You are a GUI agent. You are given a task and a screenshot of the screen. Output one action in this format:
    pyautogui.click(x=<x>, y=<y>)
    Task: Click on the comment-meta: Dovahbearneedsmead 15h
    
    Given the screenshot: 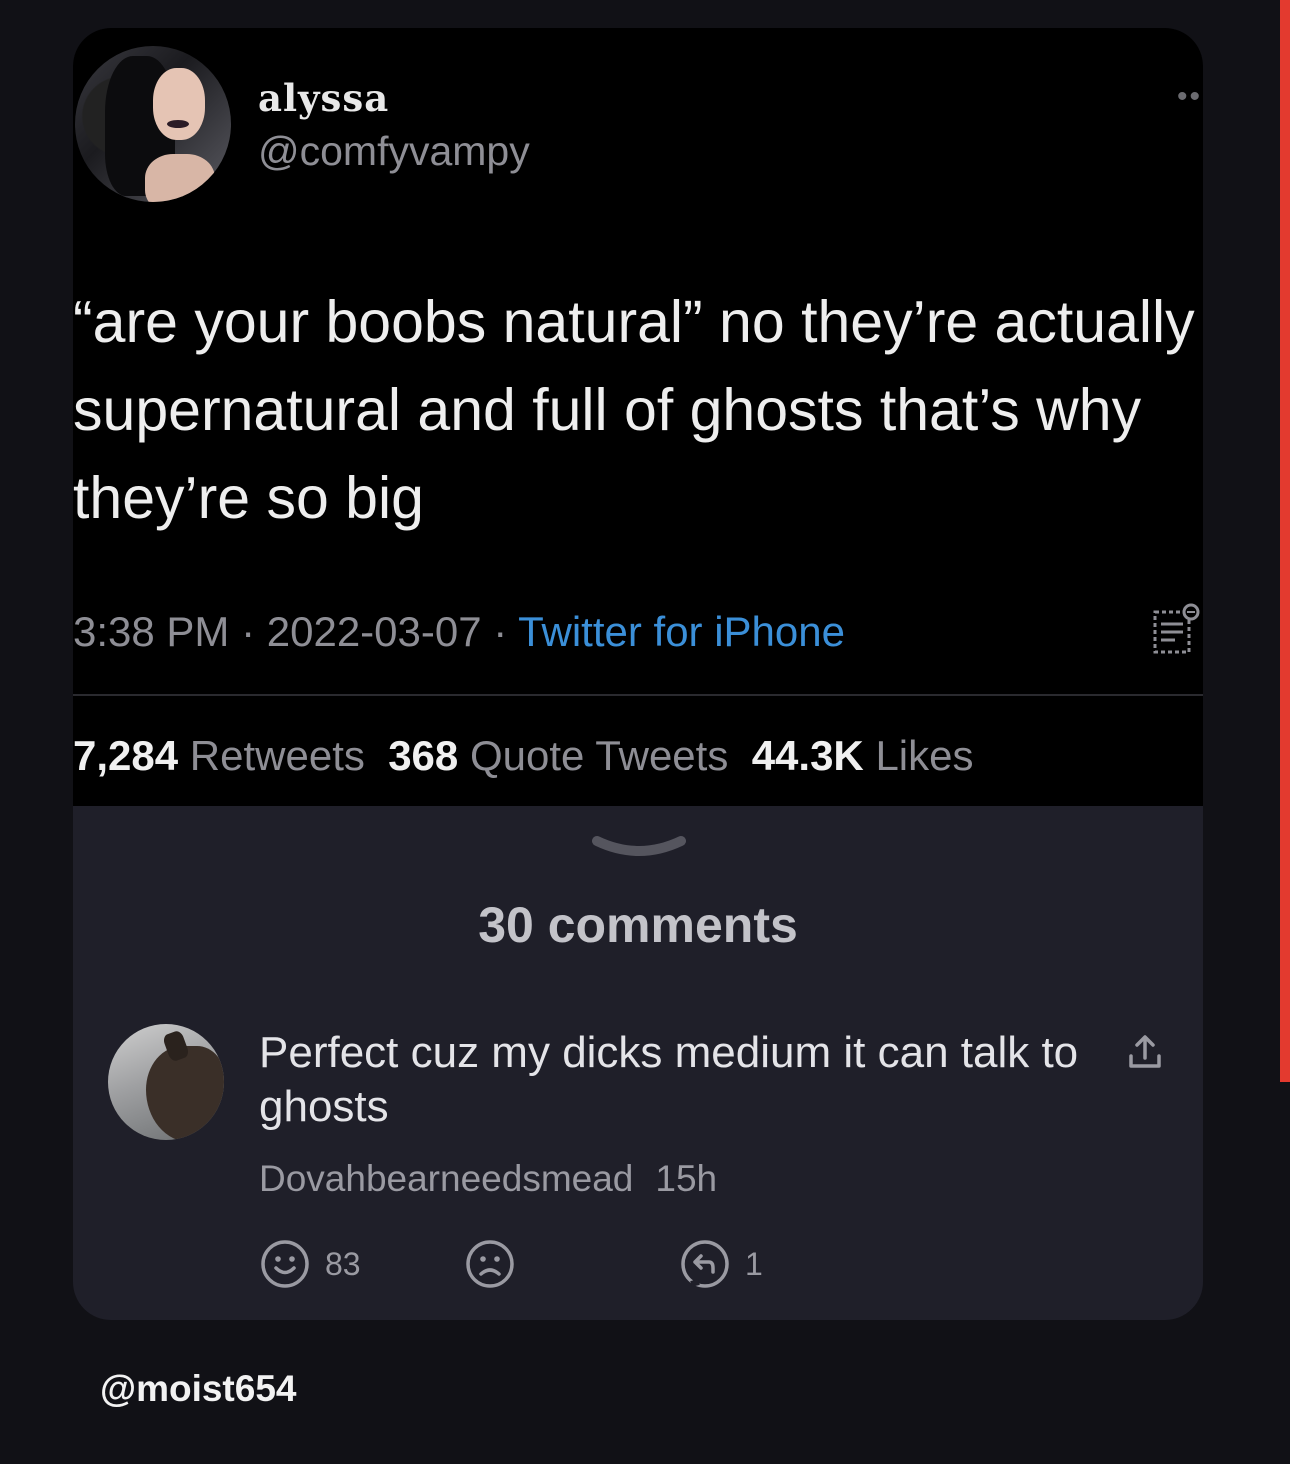 What is the action you would take?
    pyautogui.click(x=488, y=1179)
    